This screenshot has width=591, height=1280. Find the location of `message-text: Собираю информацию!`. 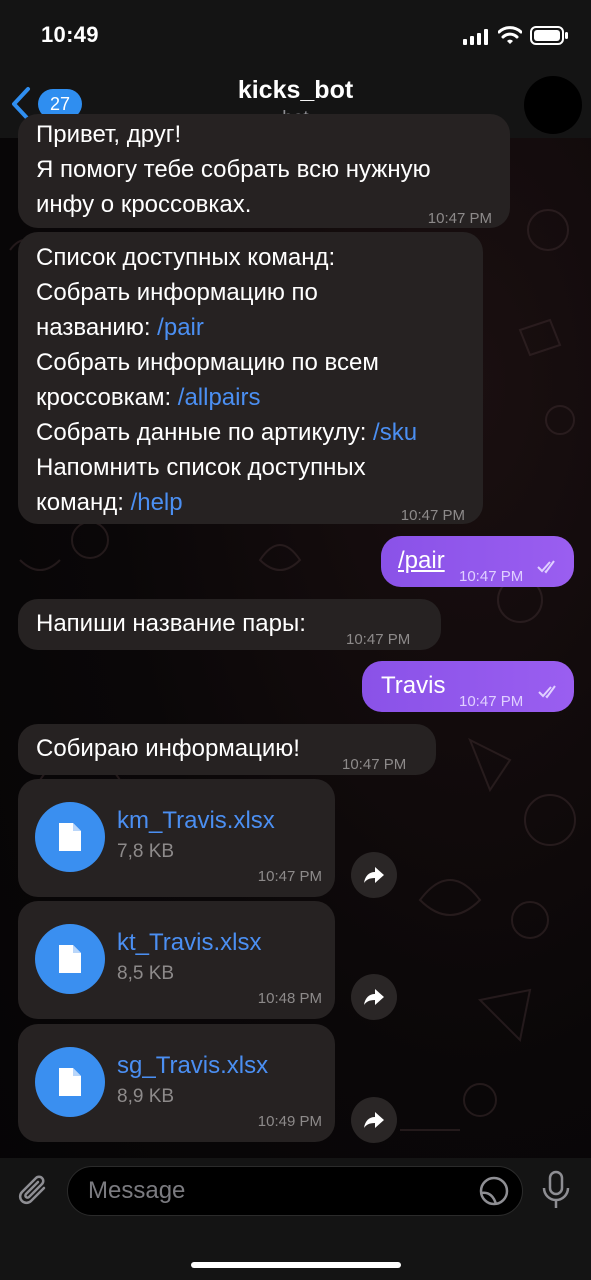

message-text: Собираю информацию! is located at coordinates (168, 748).